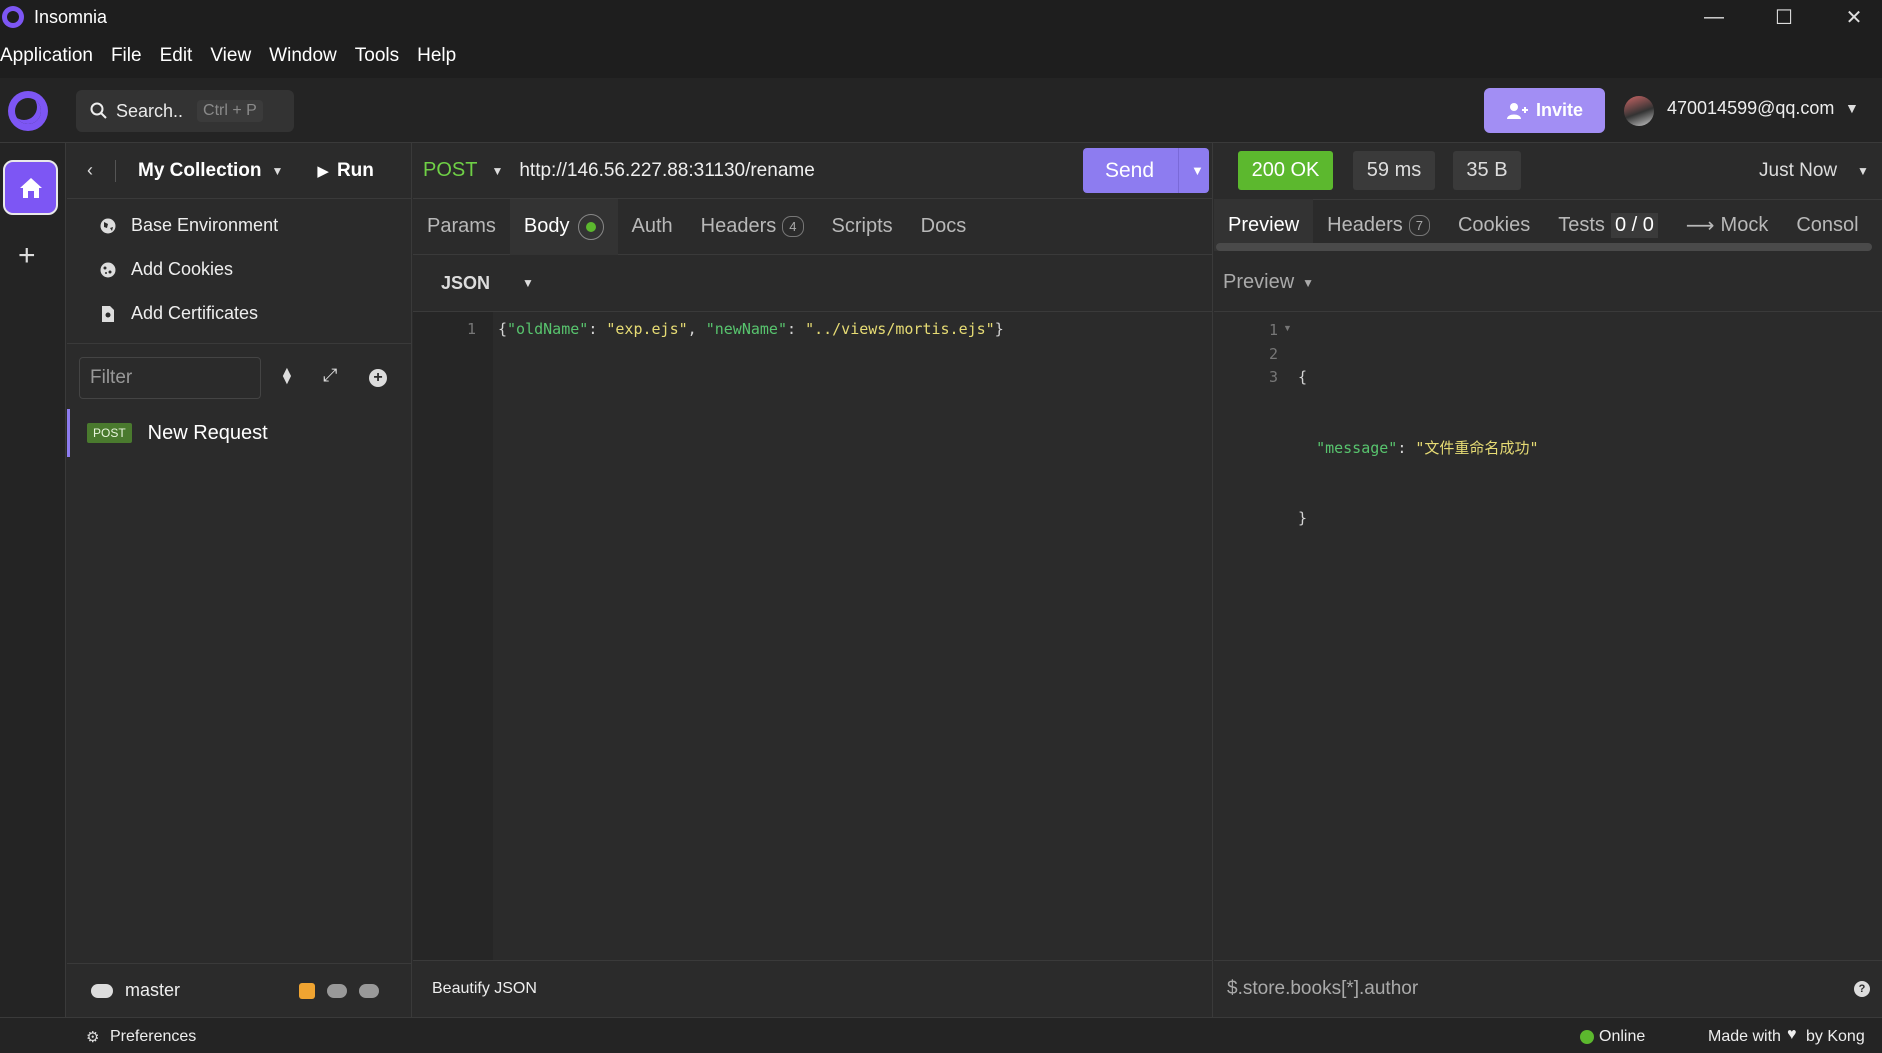 The image size is (1882, 1053). What do you see at coordinates (153, 1037) in the screenshot?
I see `preferences-button: Preferences` at bounding box center [153, 1037].